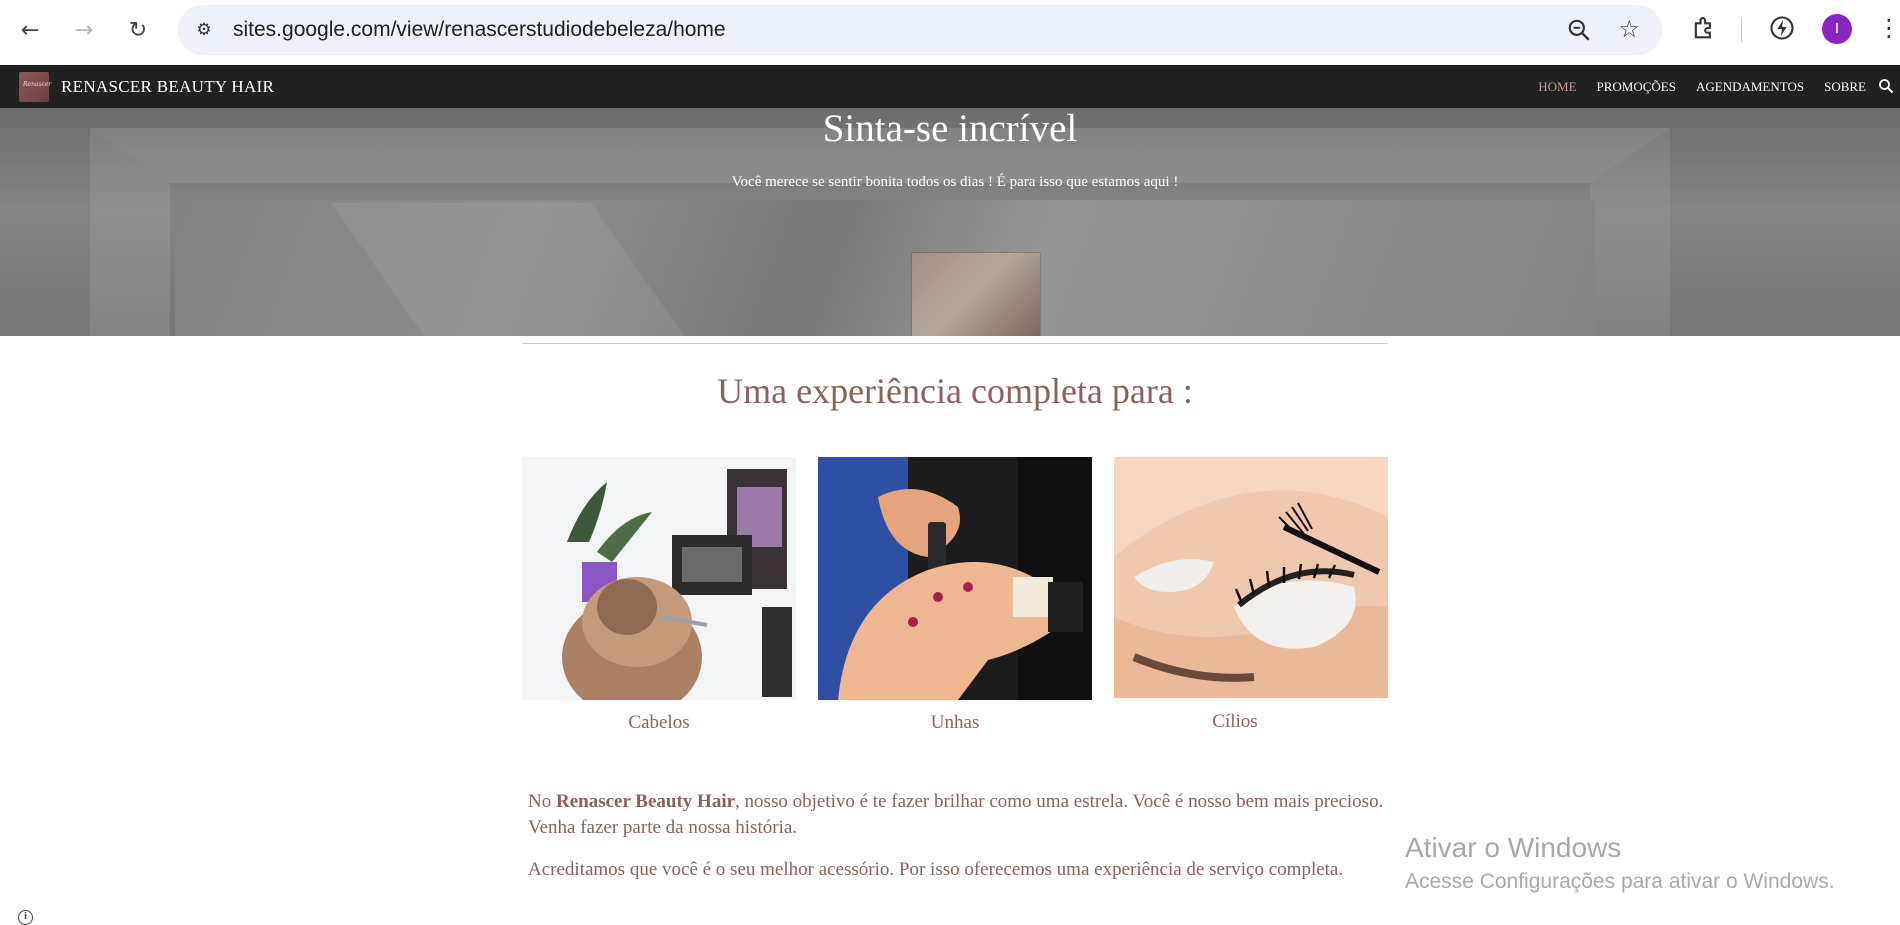  What do you see at coordinates (25, 917) in the screenshot?
I see `info-icon: i` at bounding box center [25, 917].